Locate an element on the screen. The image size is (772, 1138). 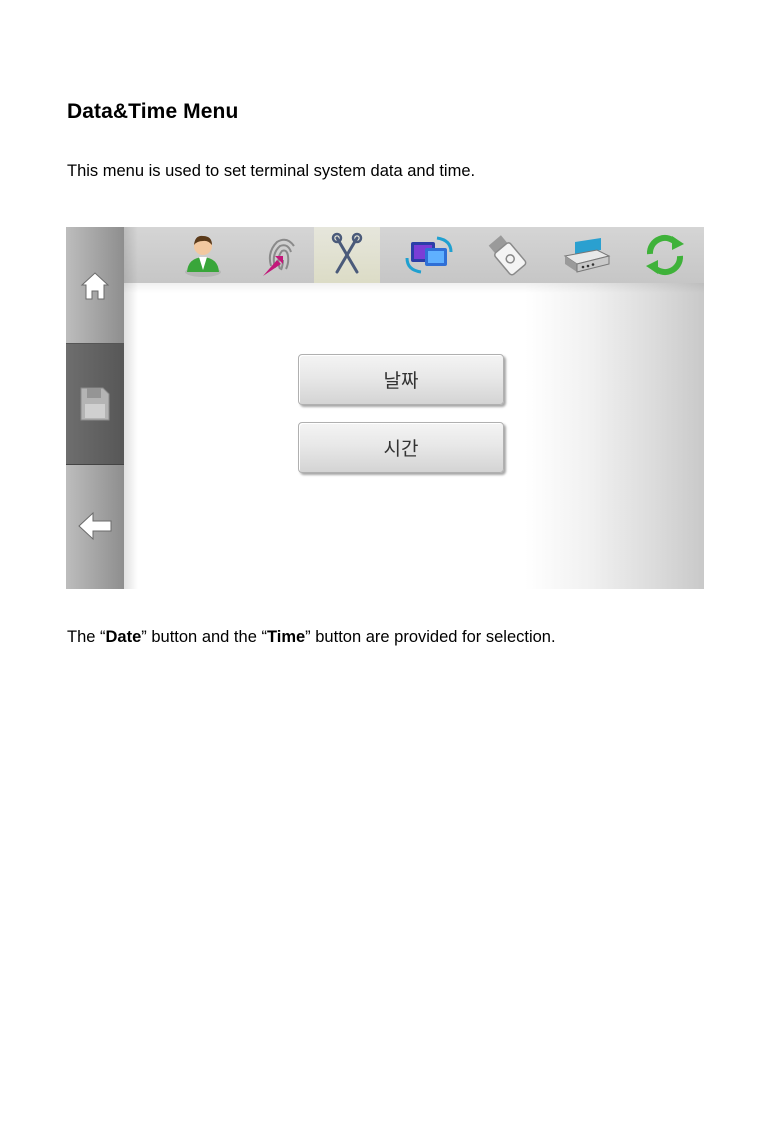
network-icon is located at coordinates (429, 255).